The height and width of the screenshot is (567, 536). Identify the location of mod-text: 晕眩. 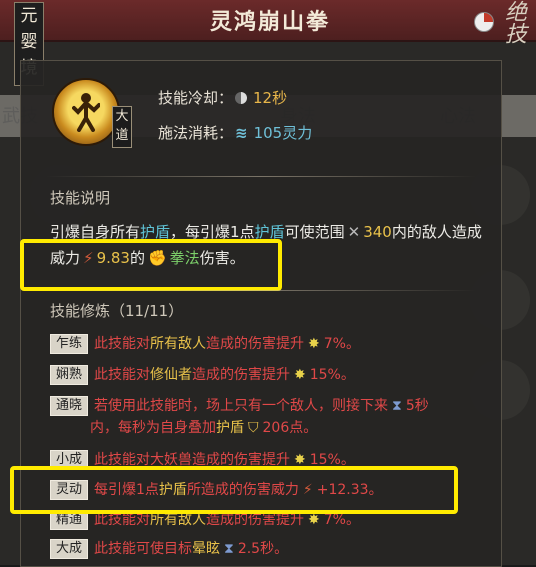
(206, 549).